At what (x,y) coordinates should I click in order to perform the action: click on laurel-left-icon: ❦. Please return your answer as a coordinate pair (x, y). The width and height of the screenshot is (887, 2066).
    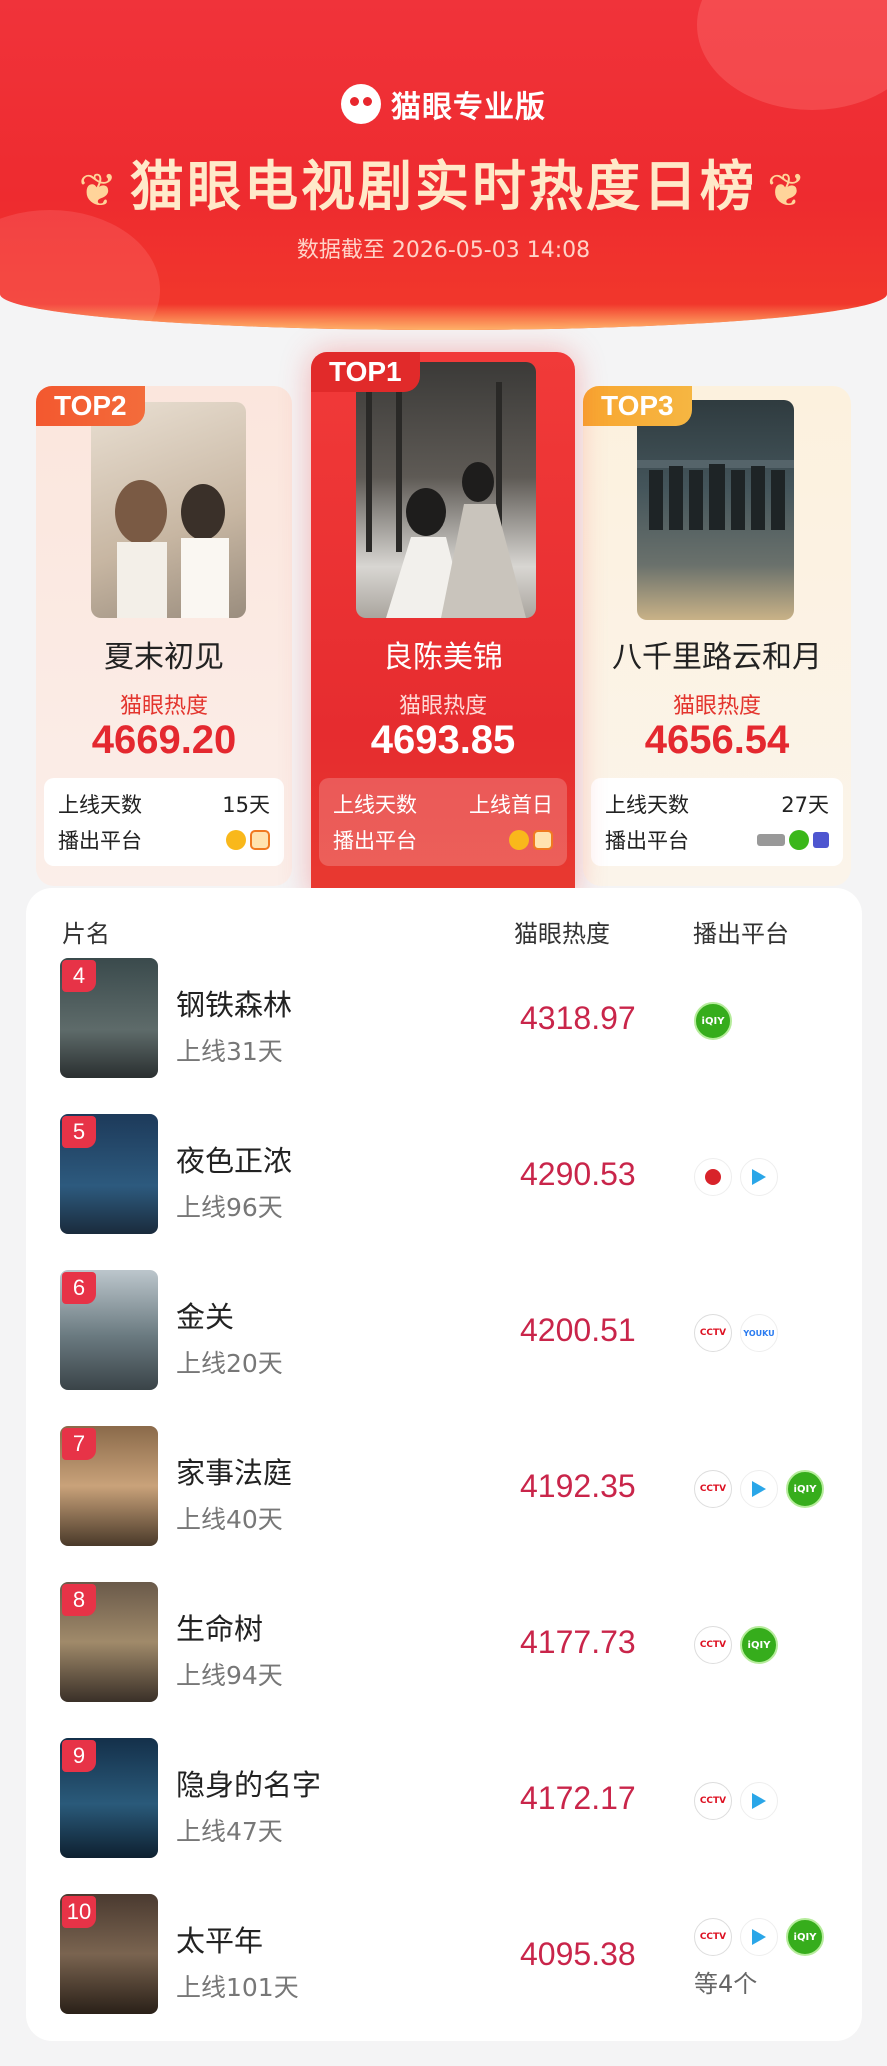
    Looking at the image, I should click on (99, 190).